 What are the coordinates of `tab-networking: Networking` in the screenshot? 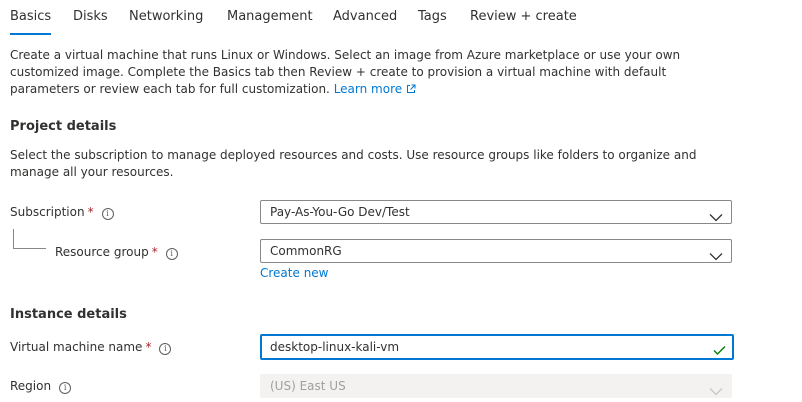 It's located at (166, 17).